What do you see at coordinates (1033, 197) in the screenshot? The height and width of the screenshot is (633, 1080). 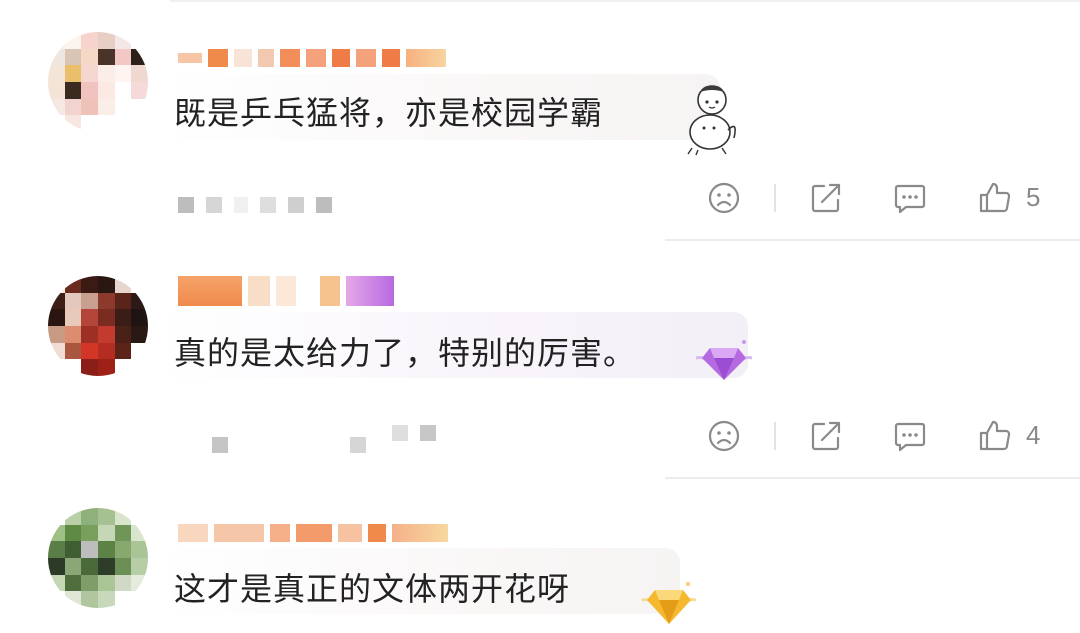 I see `like-count: 5` at bounding box center [1033, 197].